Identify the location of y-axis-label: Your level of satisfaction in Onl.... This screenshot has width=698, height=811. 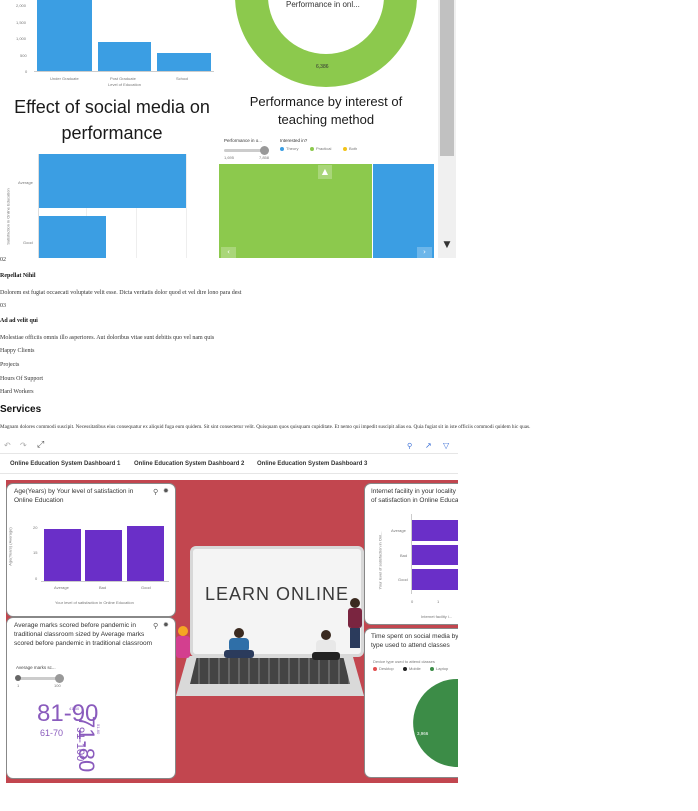
(380, 560).